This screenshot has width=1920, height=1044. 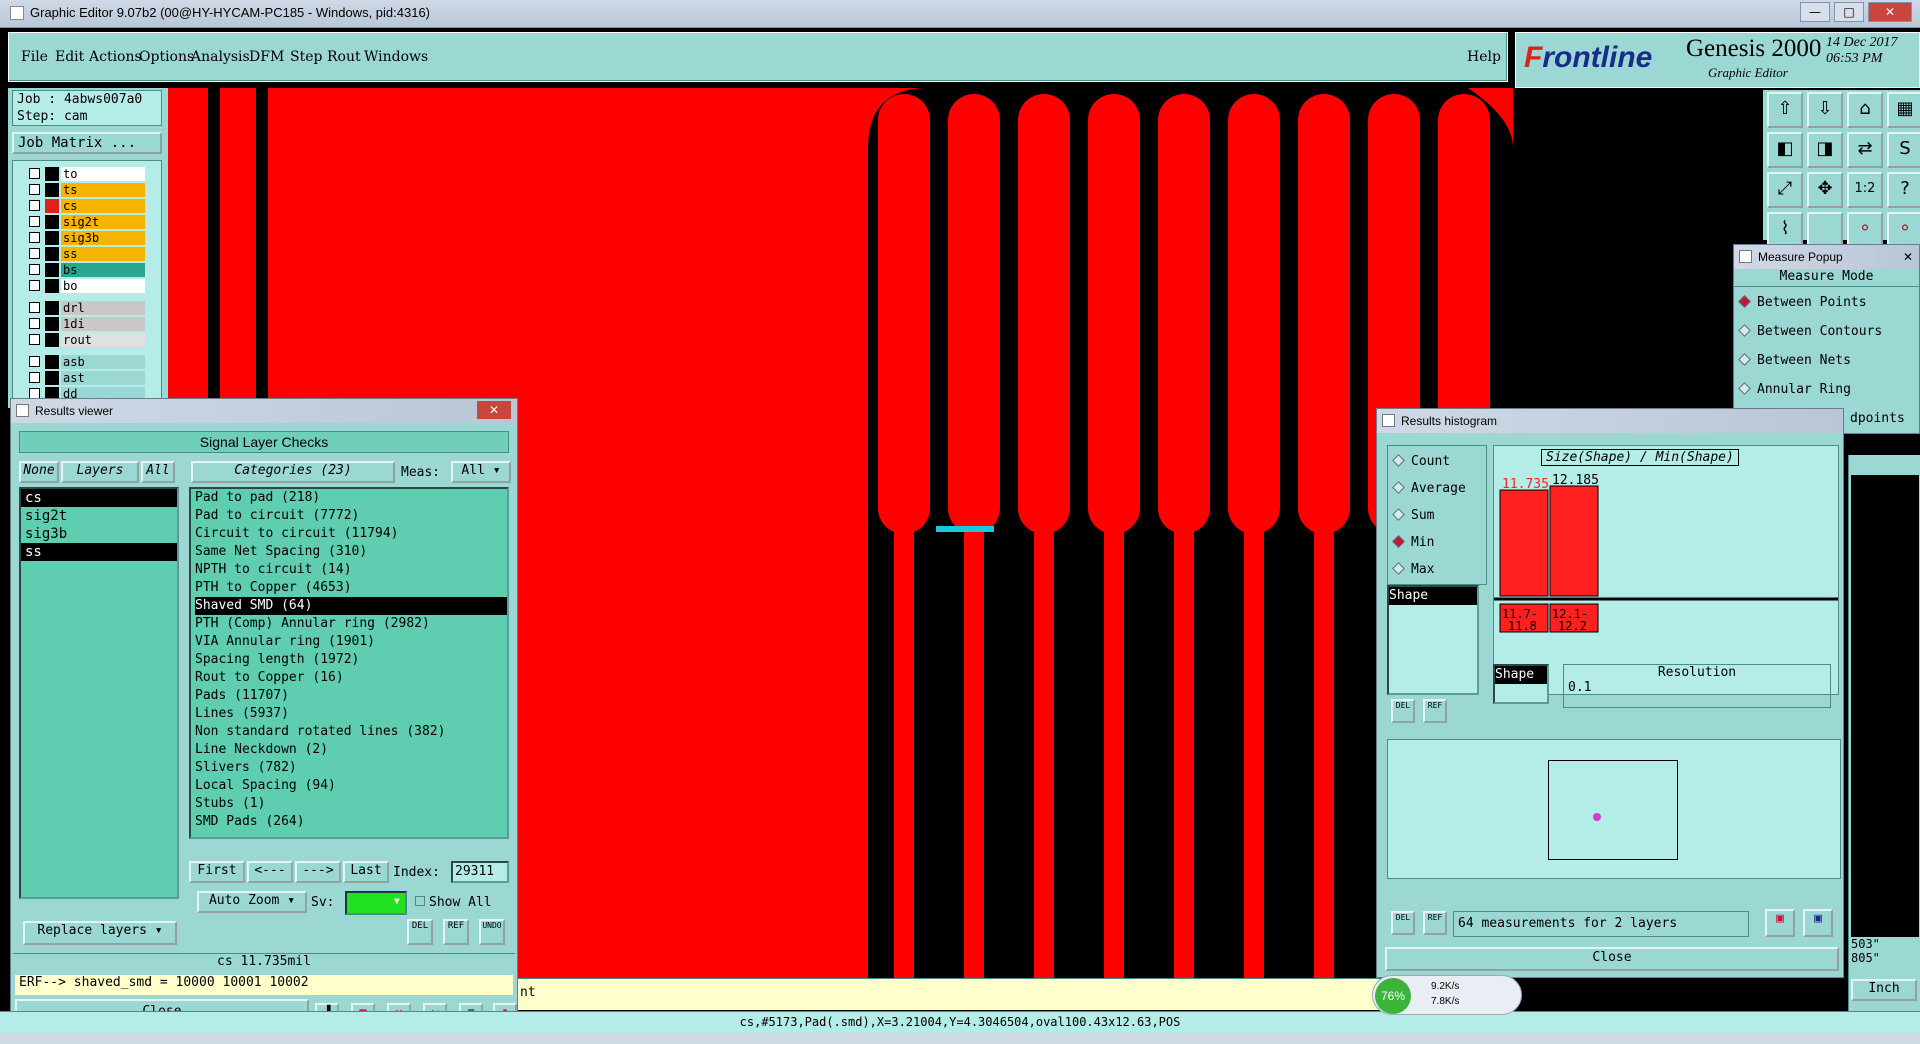 What do you see at coordinates (396, 57) in the screenshot?
I see `menu-windows: Windows` at bounding box center [396, 57].